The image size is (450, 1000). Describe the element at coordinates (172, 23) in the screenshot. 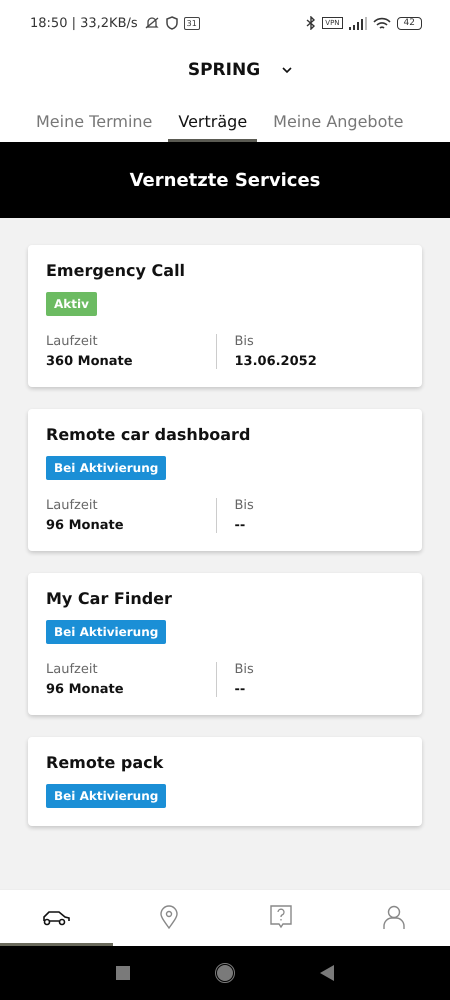

I see `shield-icon` at that location.